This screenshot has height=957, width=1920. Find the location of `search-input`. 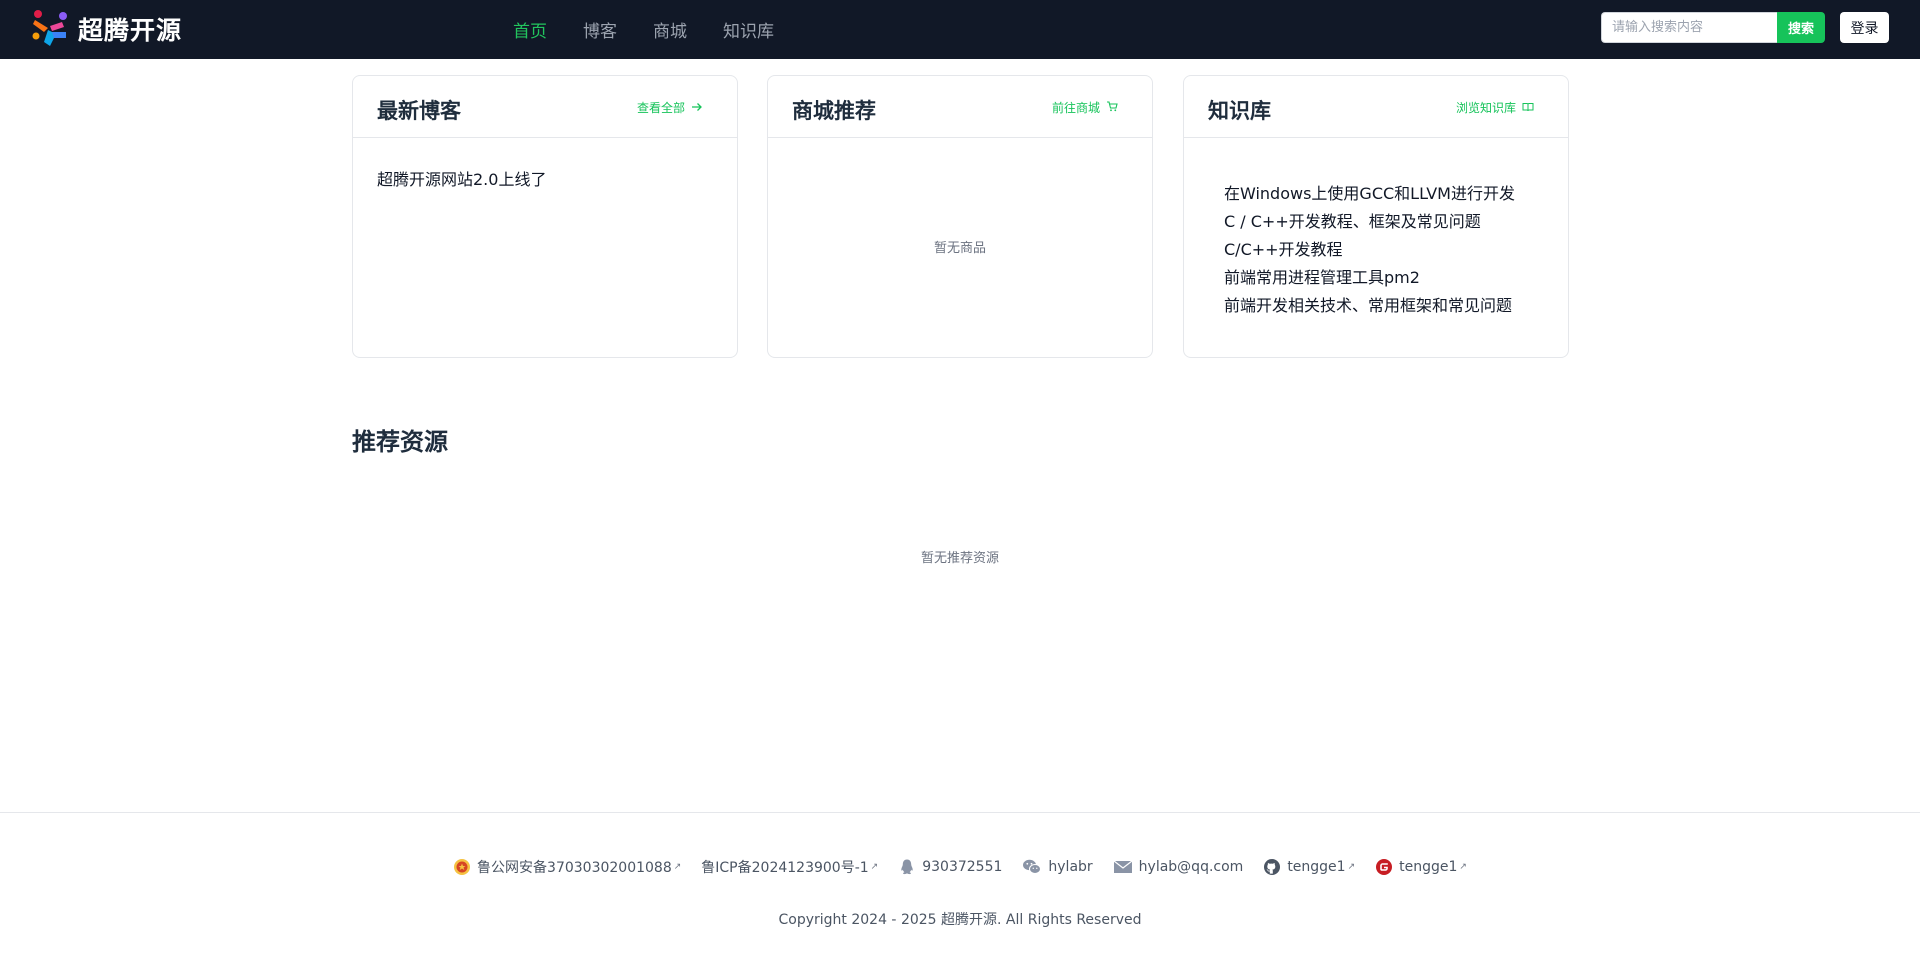

search-input is located at coordinates (1689, 27).